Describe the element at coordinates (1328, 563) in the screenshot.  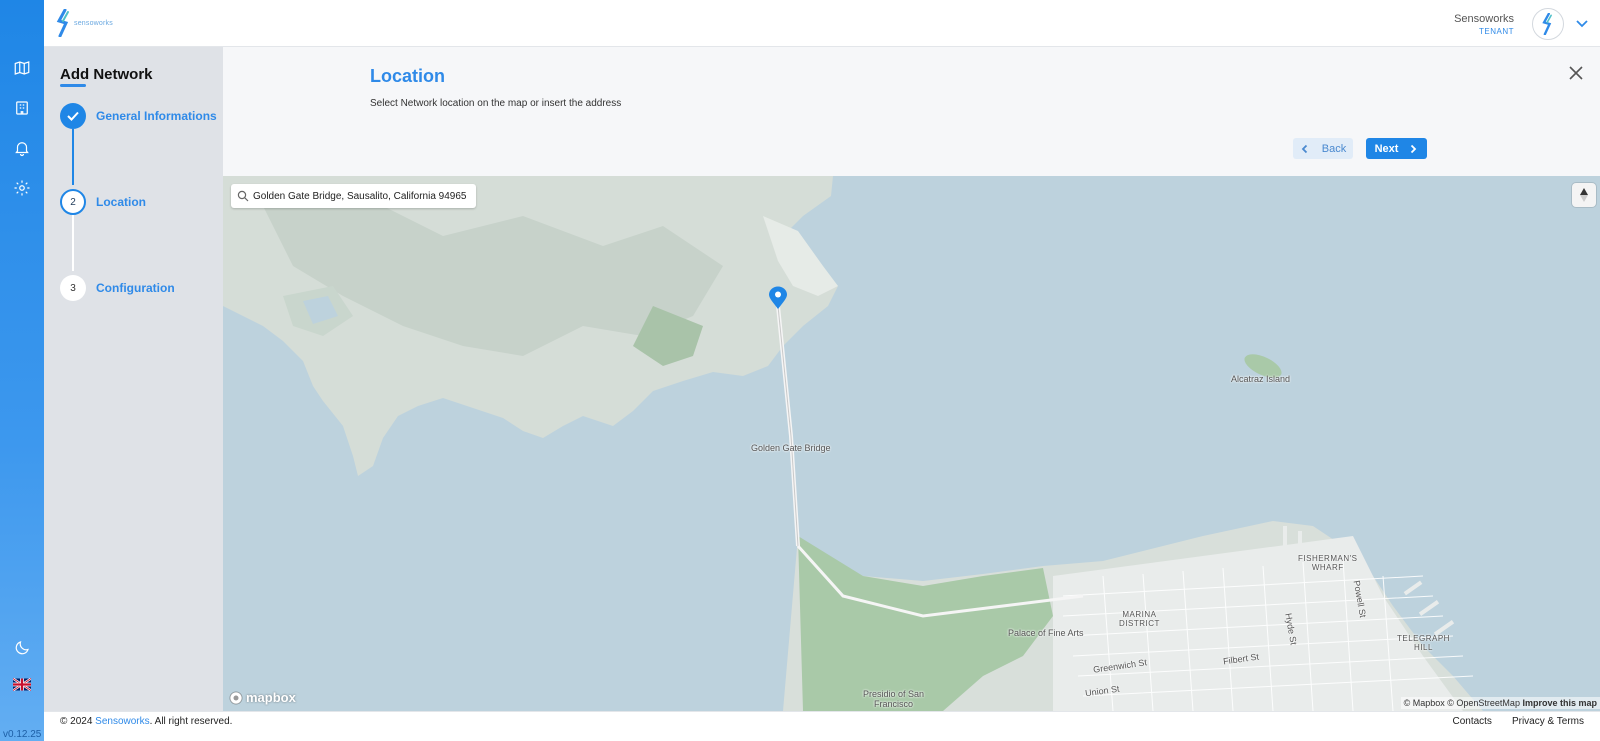
I see `map-label-fishermans-wharf: FISHERMAN'S WHARF` at that location.